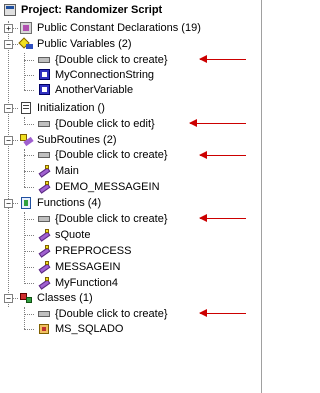  I want to click on functions-create-item: {Double click to create}, so click(102, 219).